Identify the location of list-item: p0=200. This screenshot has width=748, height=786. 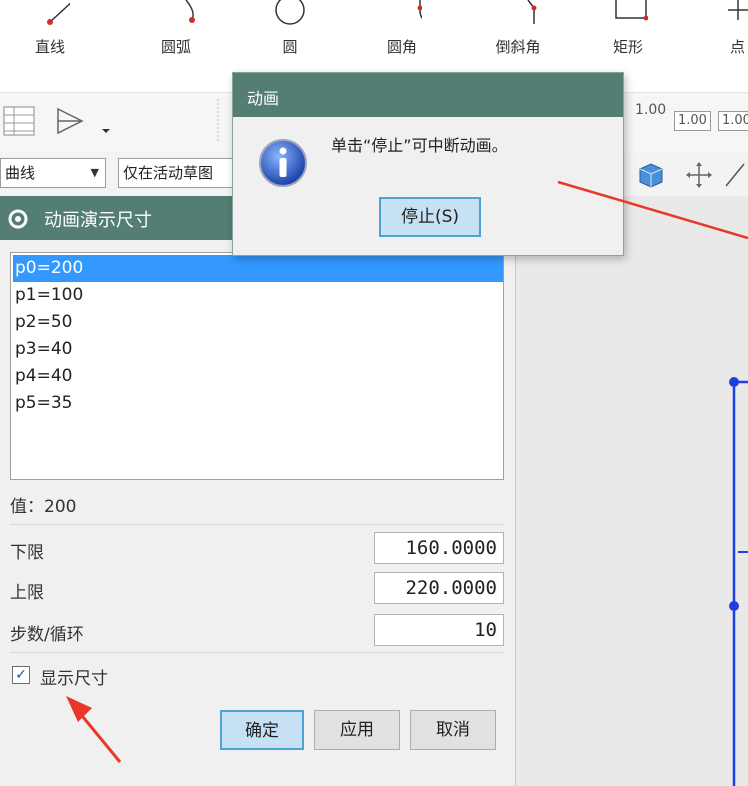
(258, 268).